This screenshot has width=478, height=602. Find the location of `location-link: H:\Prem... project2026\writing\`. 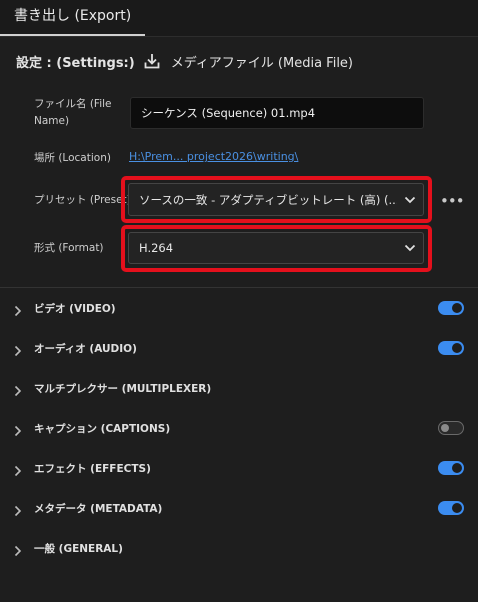

location-link: H:\Prem... project2026\writing\ is located at coordinates (213, 156).